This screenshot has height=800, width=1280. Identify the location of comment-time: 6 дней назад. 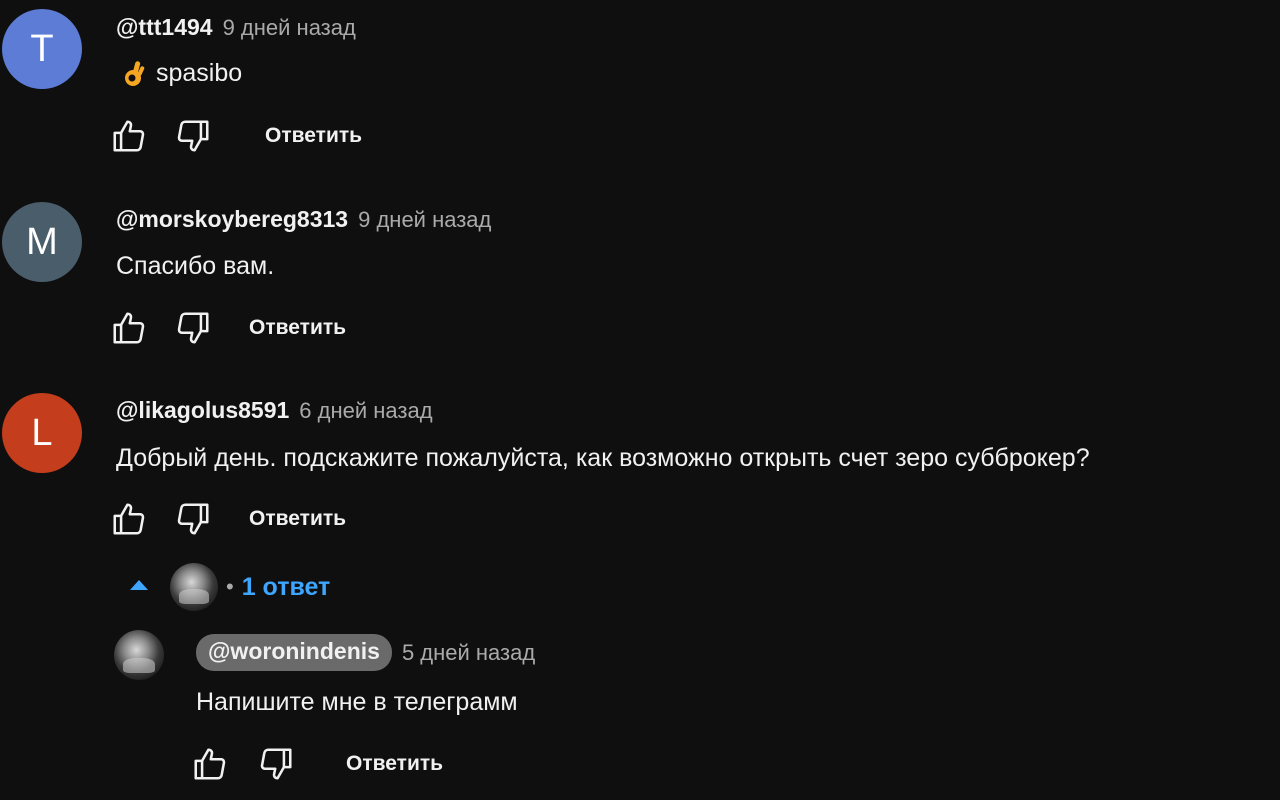
(365, 411).